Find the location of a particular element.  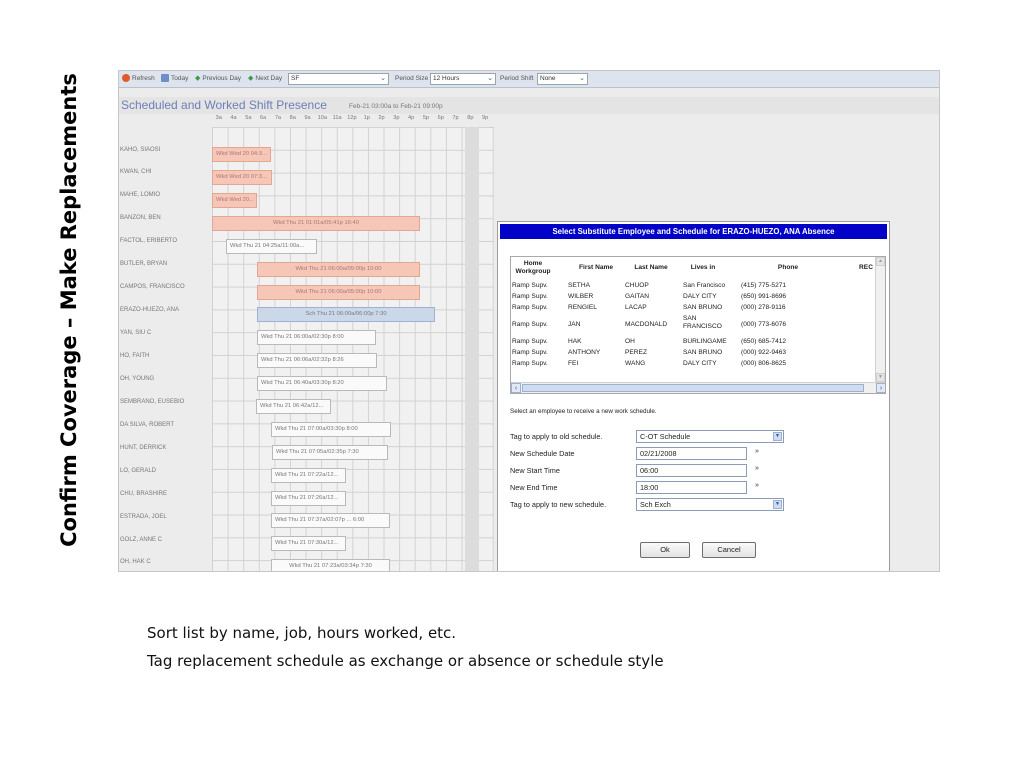

new-date-input: 02/21/2008 is located at coordinates (691, 453).